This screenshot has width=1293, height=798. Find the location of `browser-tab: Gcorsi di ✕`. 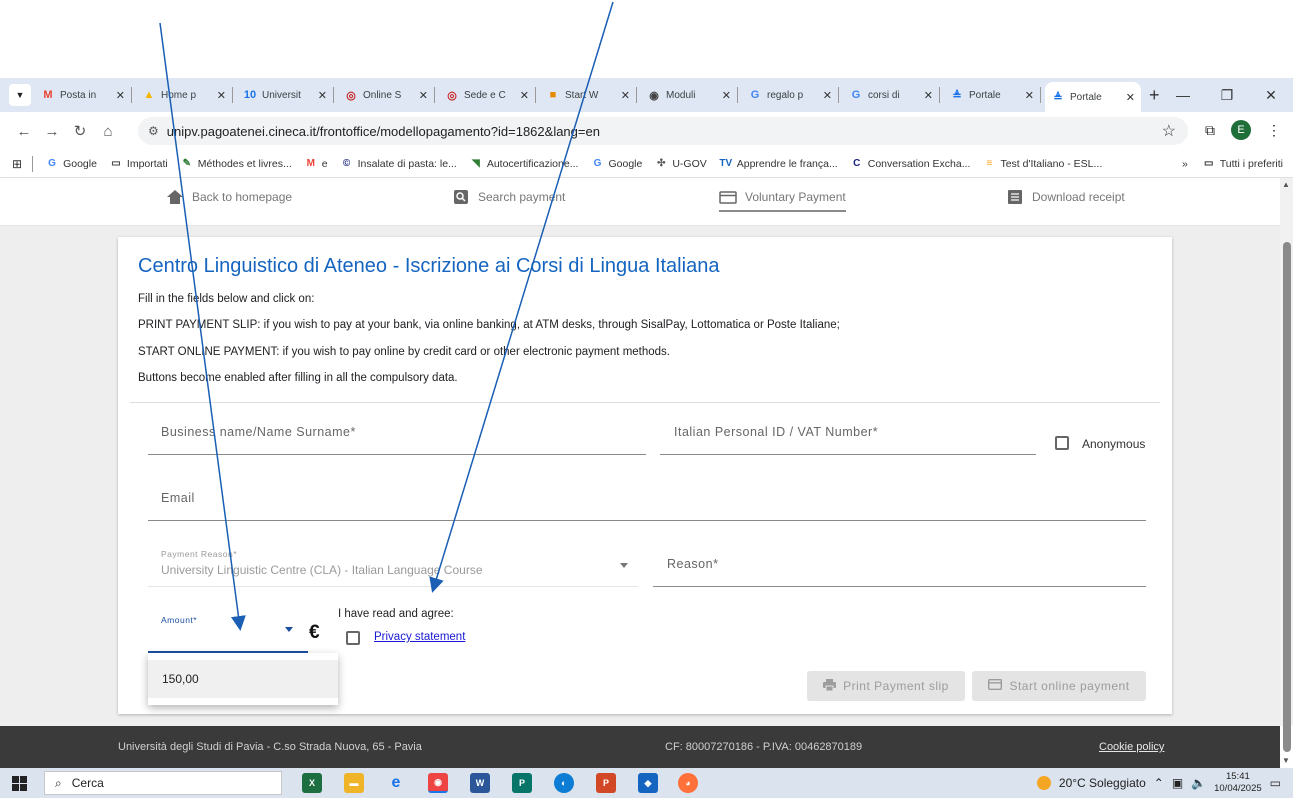

browser-tab: Gcorsi di ✕ is located at coordinates (891, 95).